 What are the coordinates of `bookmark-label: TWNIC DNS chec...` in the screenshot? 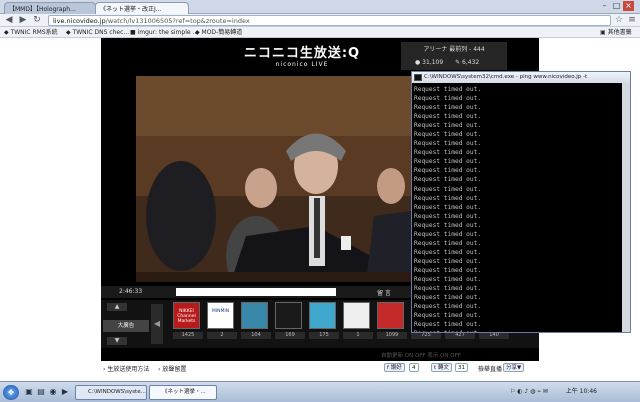 It's located at (101, 32).